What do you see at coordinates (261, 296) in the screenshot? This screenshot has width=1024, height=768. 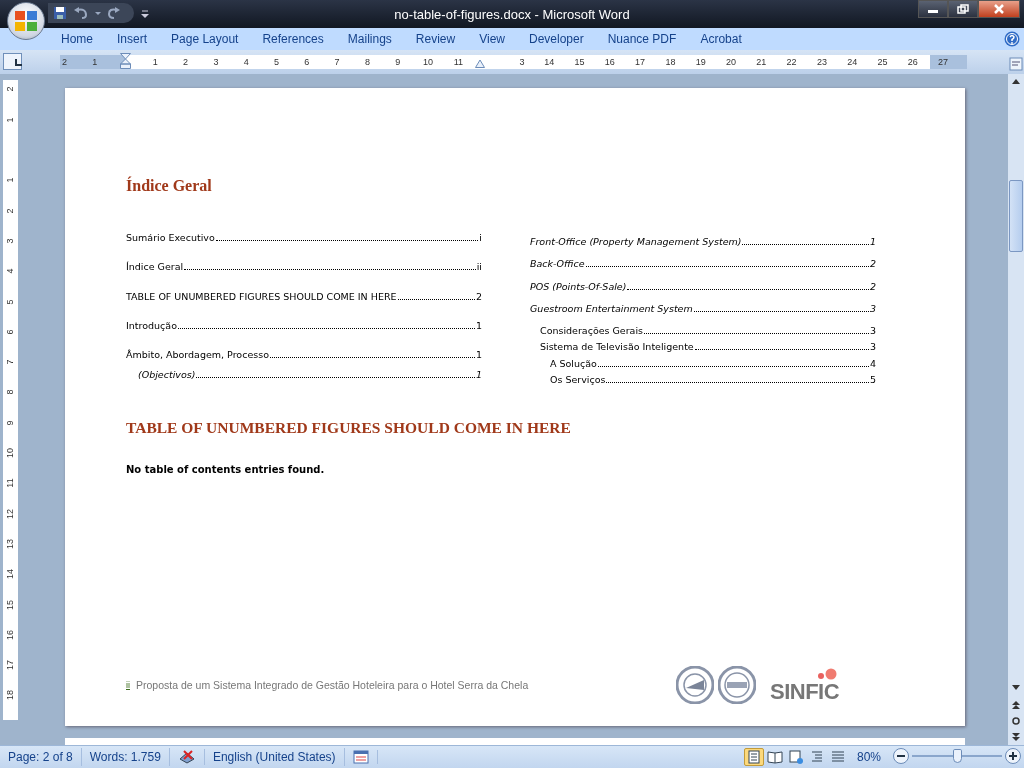 I see `toc-entry: TABLE OF UNUMBERED FIGURES SHOULD COME IN HERE` at bounding box center [261, 296].